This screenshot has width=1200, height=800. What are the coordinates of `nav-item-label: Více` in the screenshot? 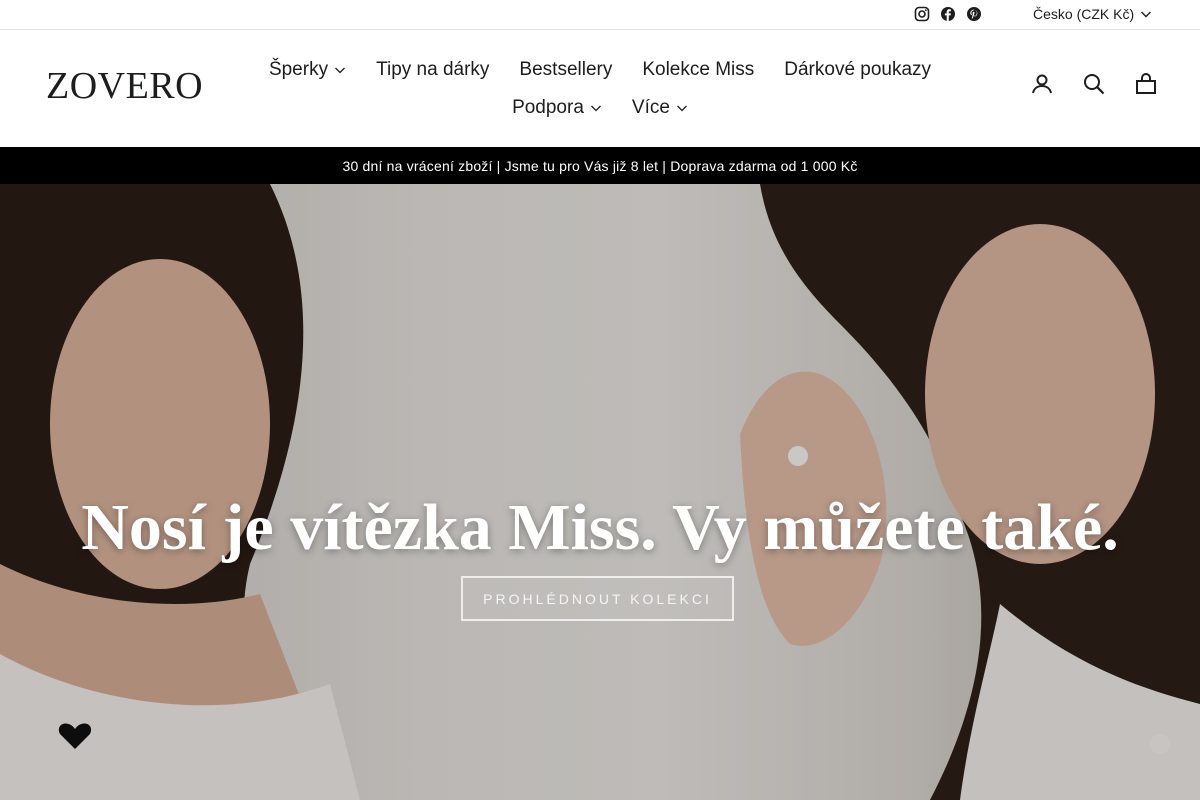 It's located at (650, 107).